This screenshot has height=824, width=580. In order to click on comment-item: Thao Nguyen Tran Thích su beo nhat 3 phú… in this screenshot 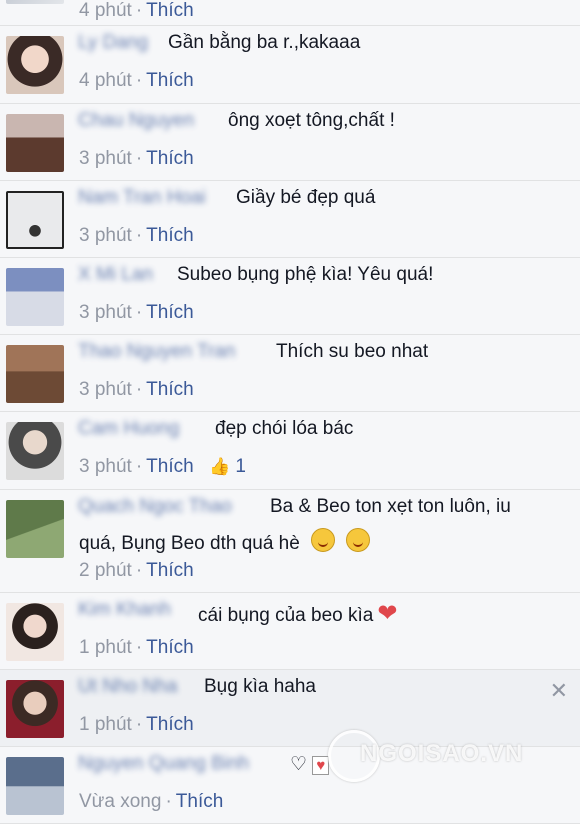, I will do `click(290, 373)`.